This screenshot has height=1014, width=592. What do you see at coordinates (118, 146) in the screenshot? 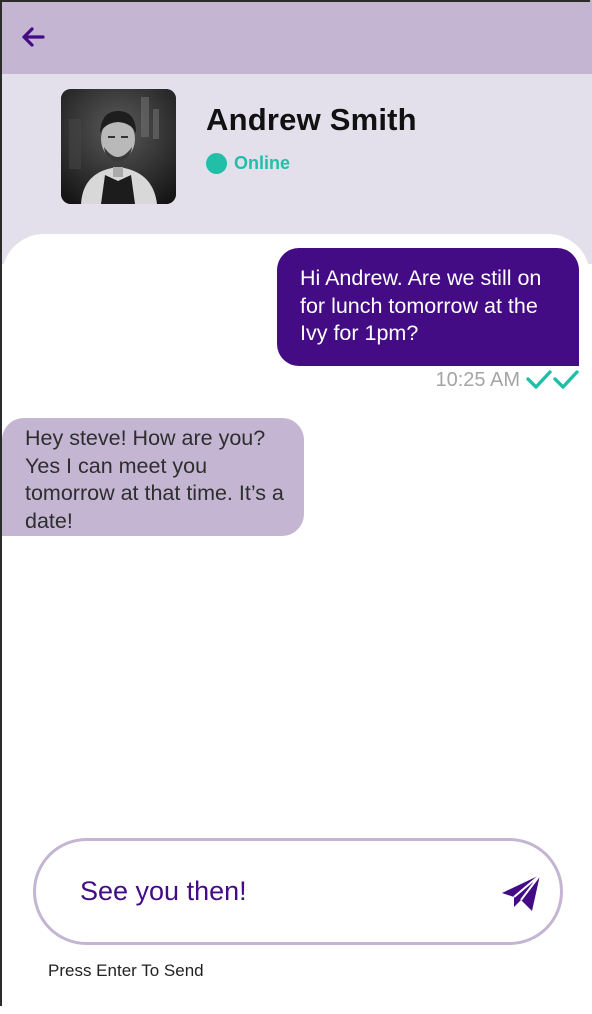
I see `avatar` at bounding box center [118, 146].